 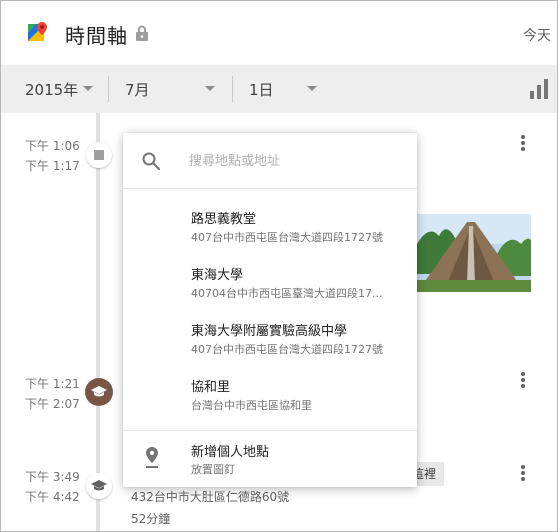 I want to click on bar-chart-icon, so click(x=539, y=89).